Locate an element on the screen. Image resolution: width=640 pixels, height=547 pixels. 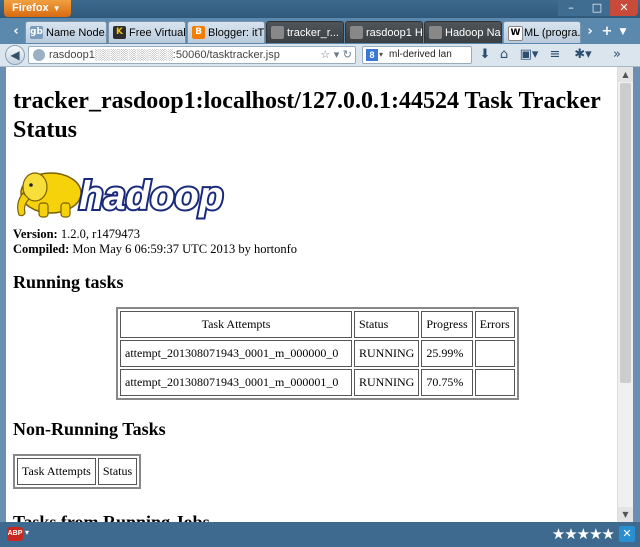
site-identity-icon is located at coordinates (39, 55).